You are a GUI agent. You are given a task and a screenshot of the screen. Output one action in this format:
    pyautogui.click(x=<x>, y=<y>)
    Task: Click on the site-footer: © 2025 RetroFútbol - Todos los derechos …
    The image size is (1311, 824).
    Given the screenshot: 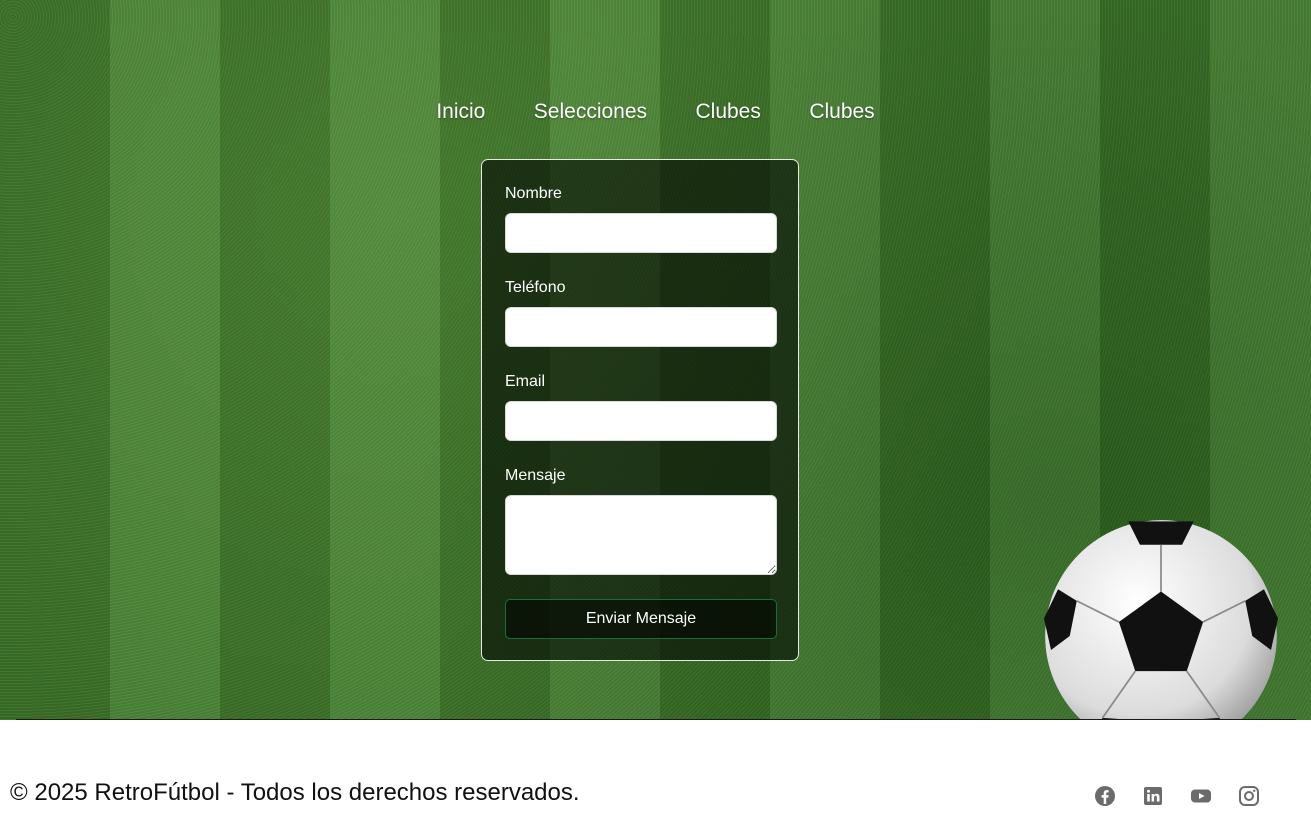 What is the action you would take?
    pyautogui.click(x=655, y=772)
    